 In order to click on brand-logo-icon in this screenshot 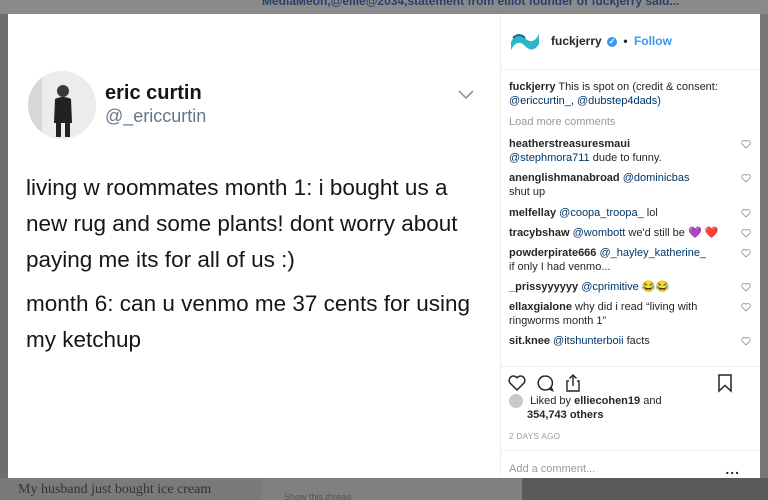, I will do `click(525, 42)`.